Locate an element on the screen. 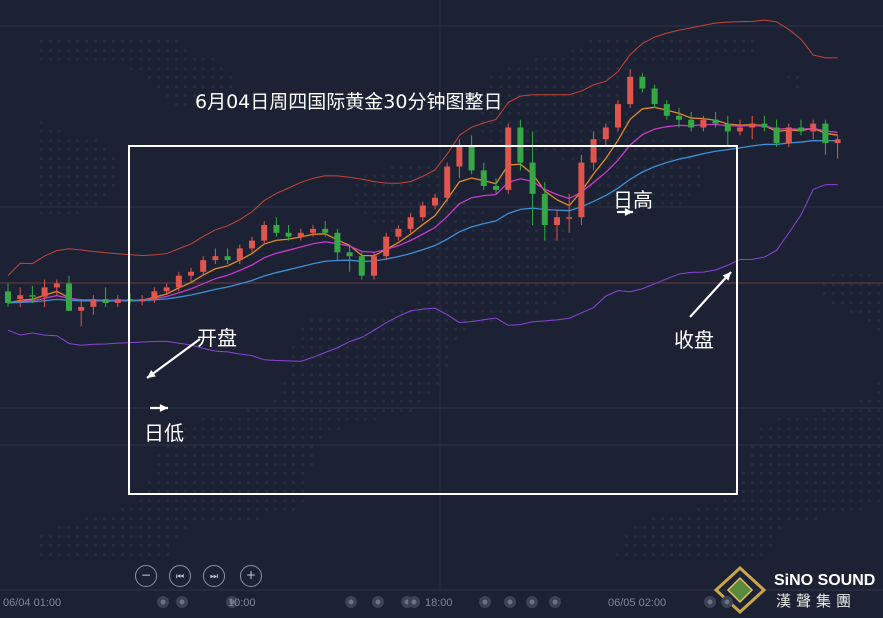 This screenshot has width=883, height=618. x-tick-label: 06/04 01:00 is located at coordinates (32, 603).